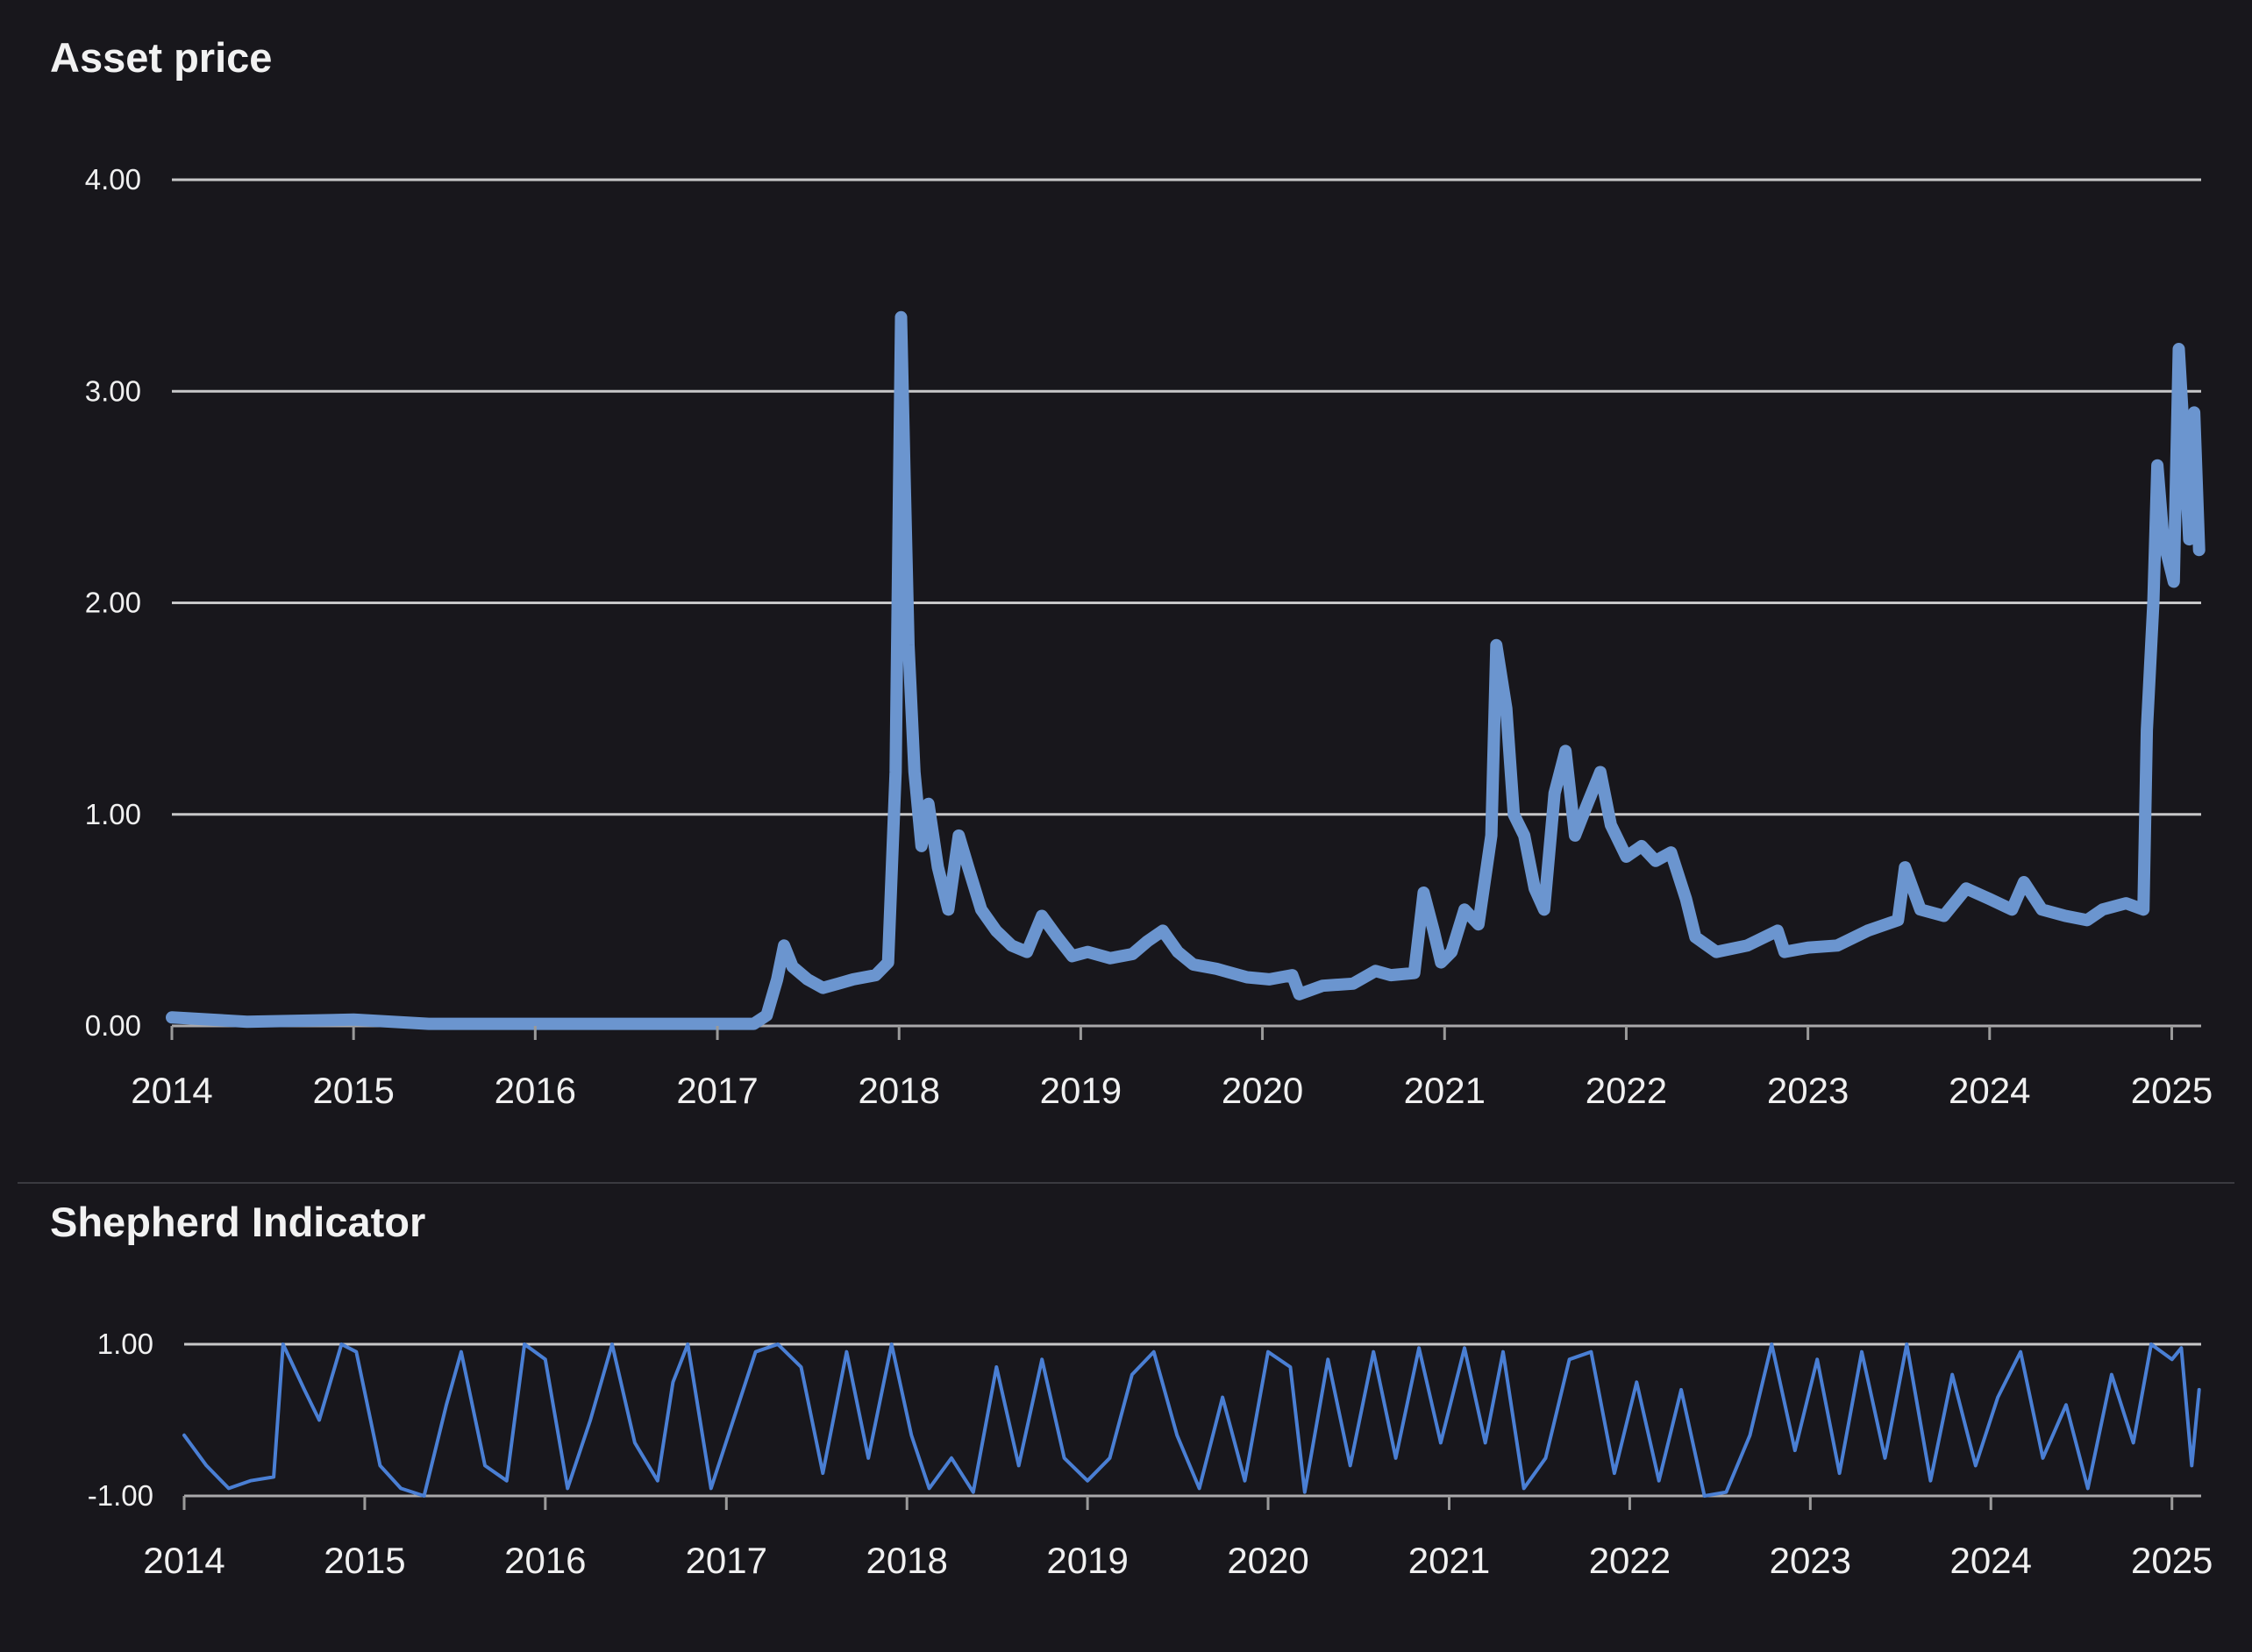  Describe the element at coordinates (113, 390) in the screenshot. I see `price-y-tick-label: 3.00` at that location.